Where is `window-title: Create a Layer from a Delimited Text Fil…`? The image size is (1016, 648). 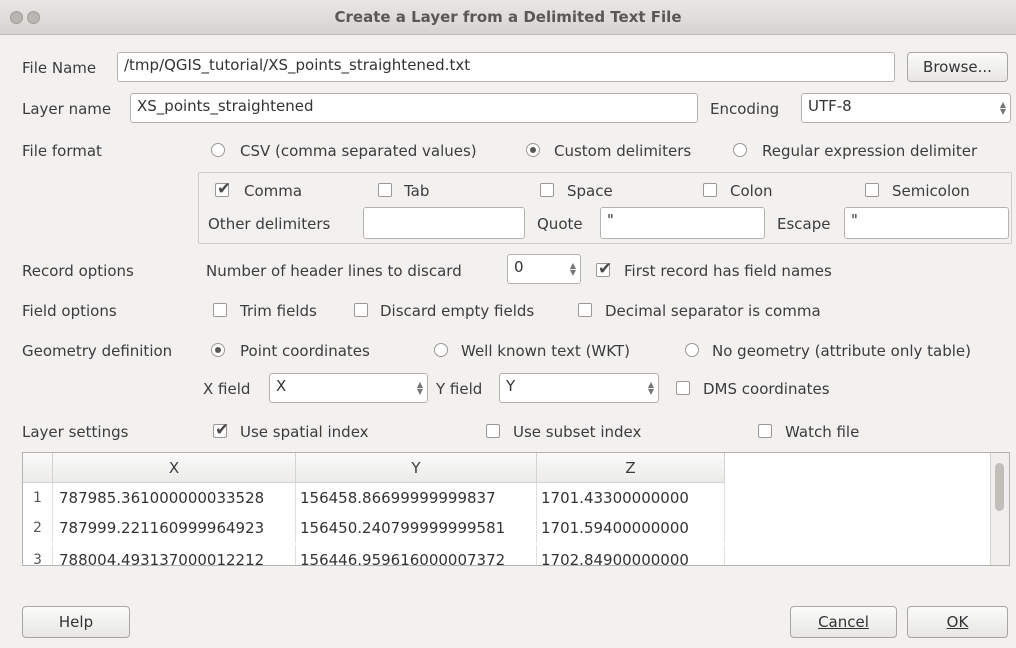
window-title: Create a Layer from a Delimited Text Fil… is located at coordinates (508, 17).